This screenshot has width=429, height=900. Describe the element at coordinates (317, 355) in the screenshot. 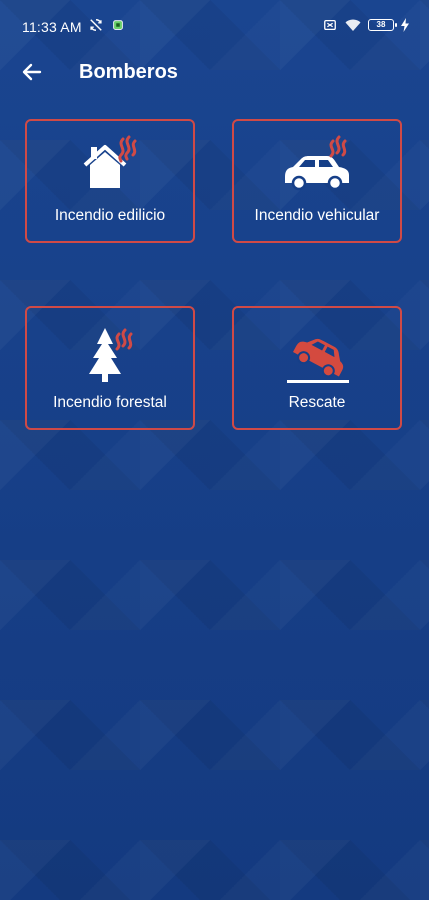

I see `rescue-vehicle-icon` at that location.